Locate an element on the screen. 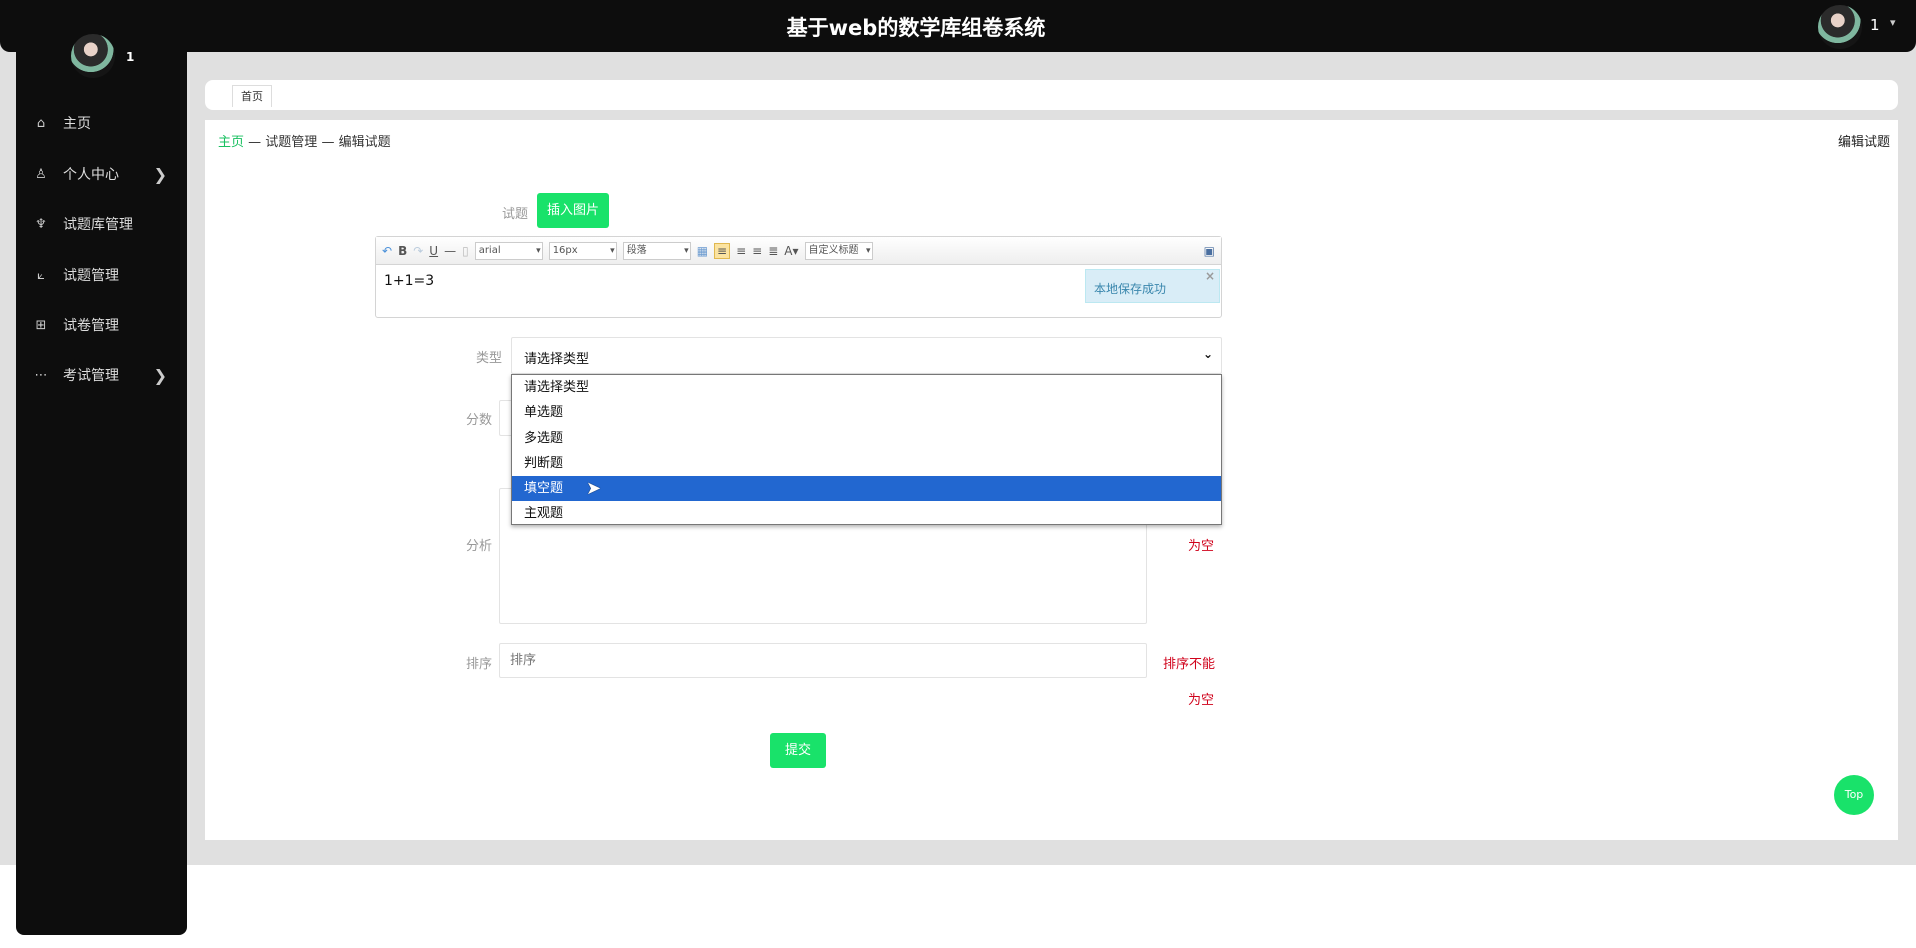  sidebar-item-label: 试题库管理 is located at coordinates (98, 225).